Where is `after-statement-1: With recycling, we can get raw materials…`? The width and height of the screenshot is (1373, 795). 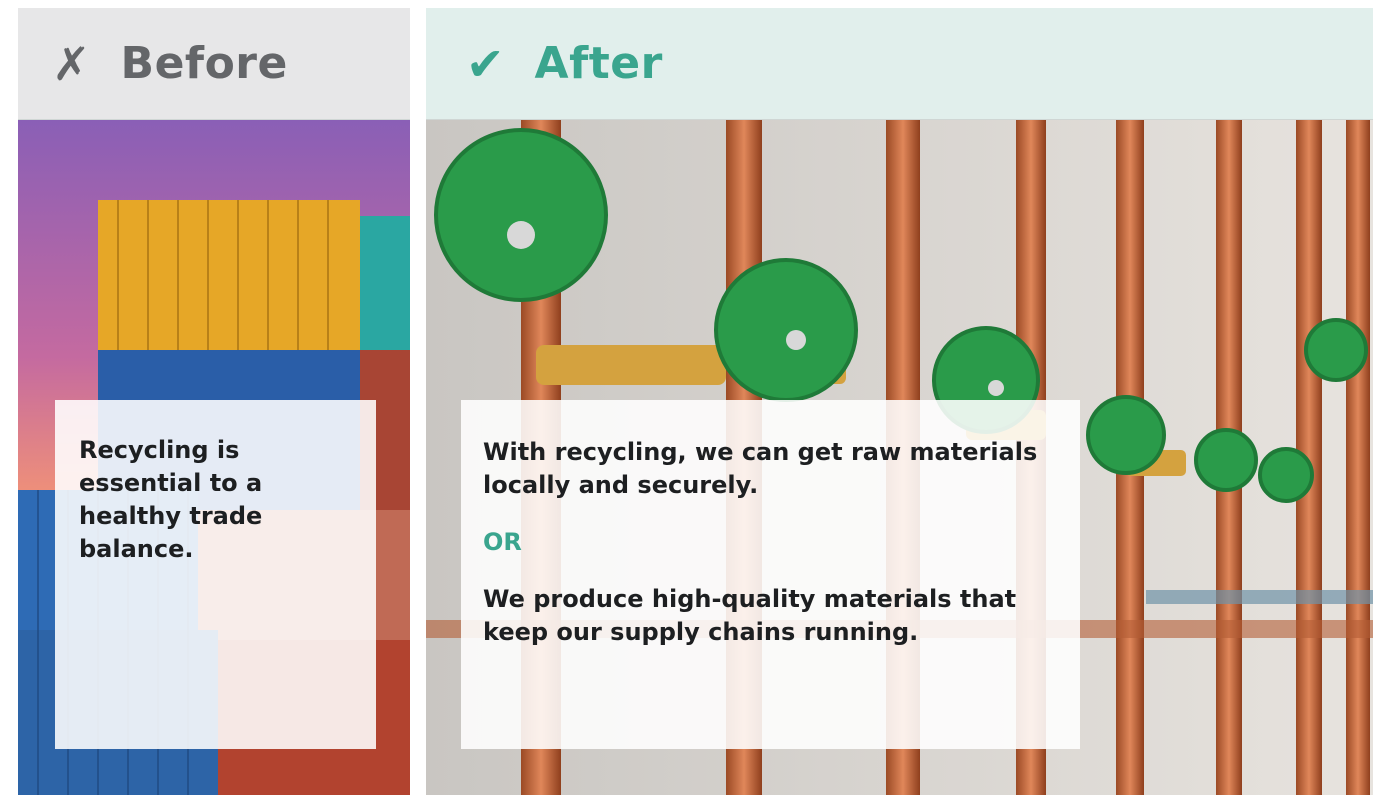
after-statement-1: With recycling, we can get raw materials… is located at coordinates (760, 468).